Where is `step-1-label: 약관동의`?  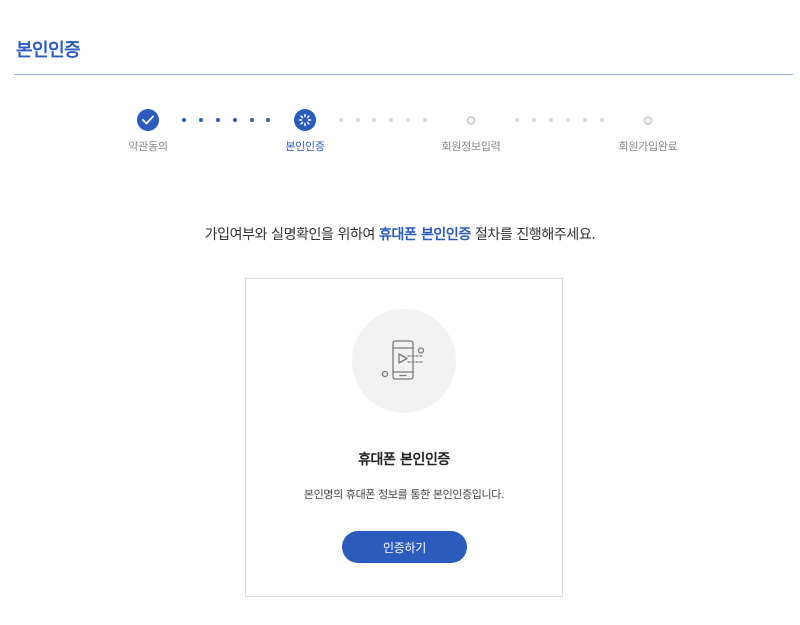 step-1-label: 약관동의 is located at coordinates (148, 146).